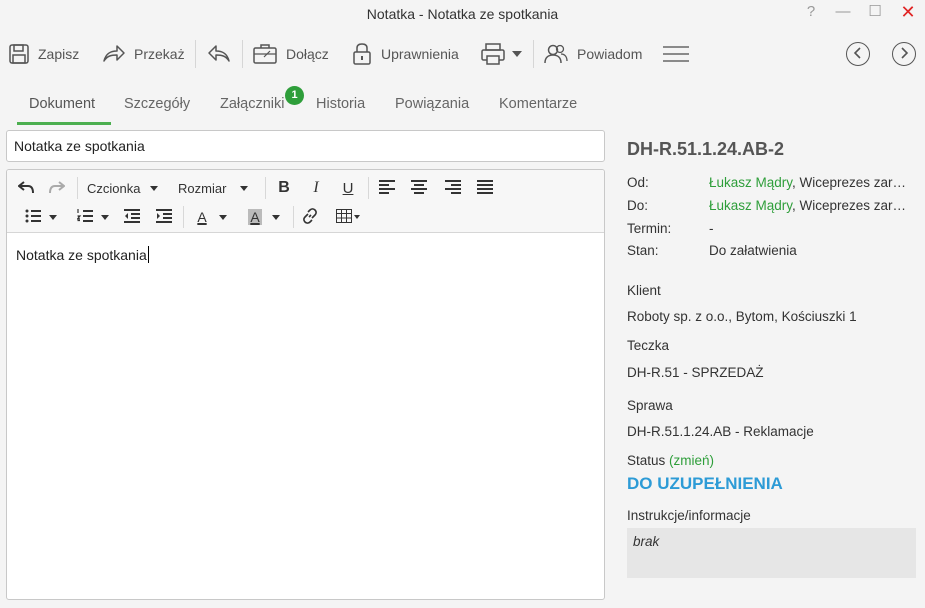  Describe the element at coordinates (711, 228) in the screenshot. I see `deadline-value: -` at that location.